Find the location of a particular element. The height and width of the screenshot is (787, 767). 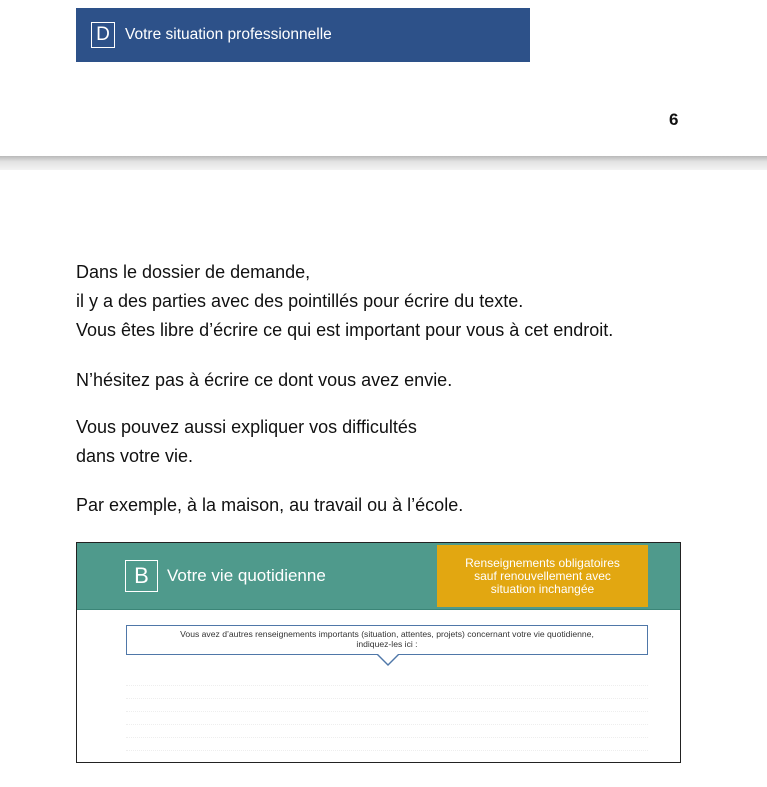

page-separator is located at coordinates (383, 163).